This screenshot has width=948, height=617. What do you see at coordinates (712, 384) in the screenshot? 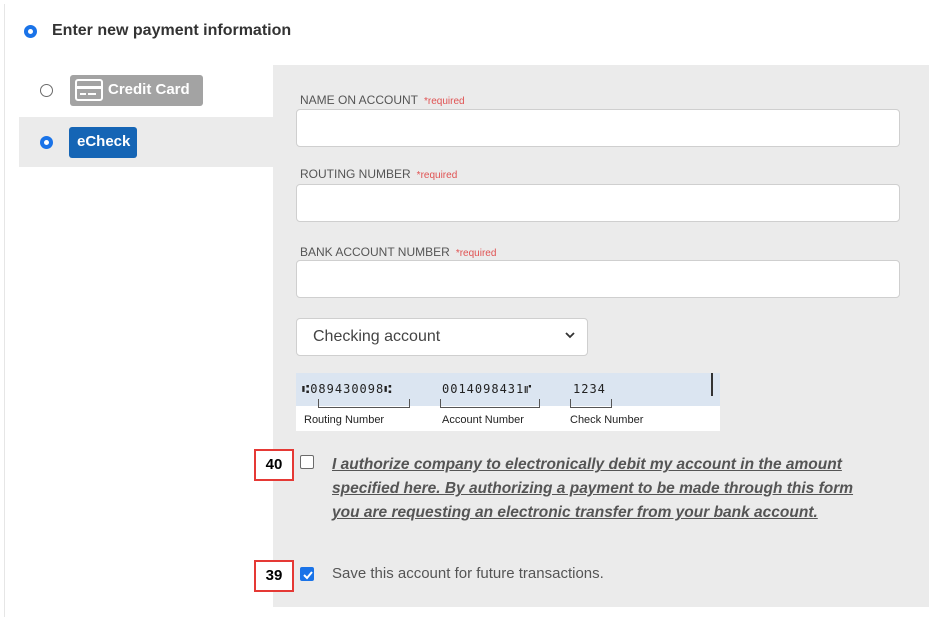
I see `check-edge` at bounding box center [712, 384].